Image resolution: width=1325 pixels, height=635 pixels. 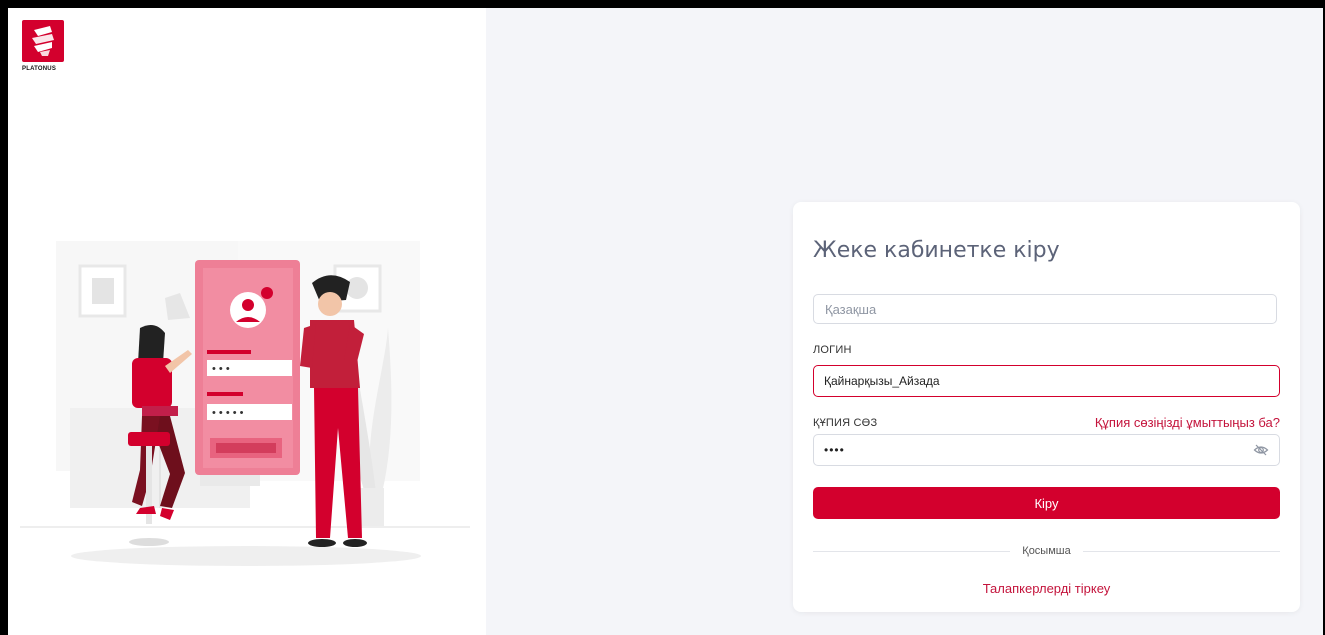 I want to click on eye-slash-icon, so click(x=1261, y=450).